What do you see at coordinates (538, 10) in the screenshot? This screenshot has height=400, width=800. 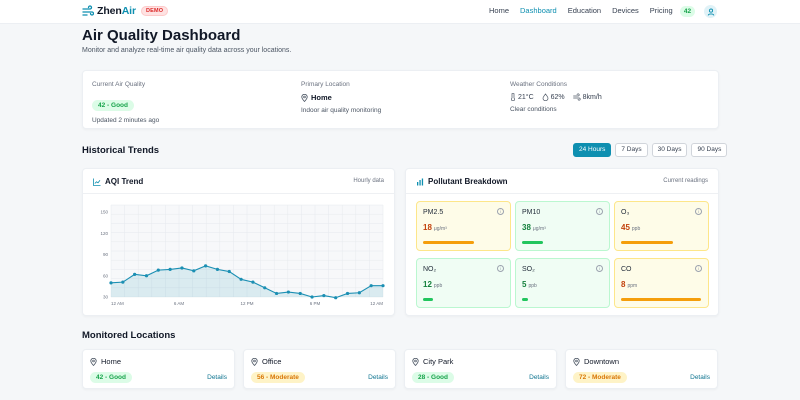 I see `nav-link-dashboard: Dashboard` at bounding box center [538, 10].